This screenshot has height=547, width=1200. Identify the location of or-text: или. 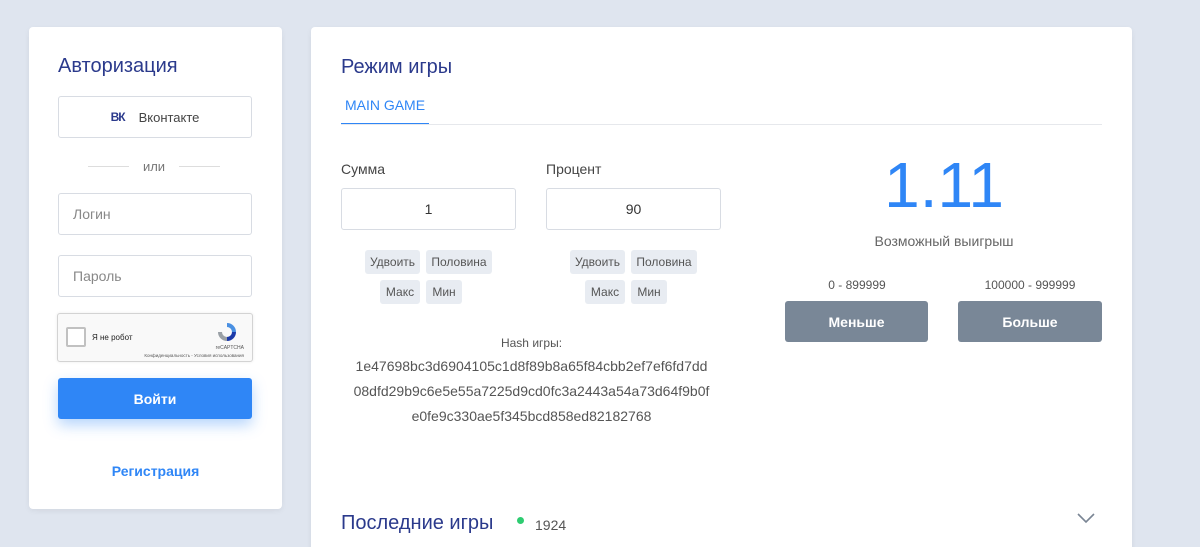
(154, 166).